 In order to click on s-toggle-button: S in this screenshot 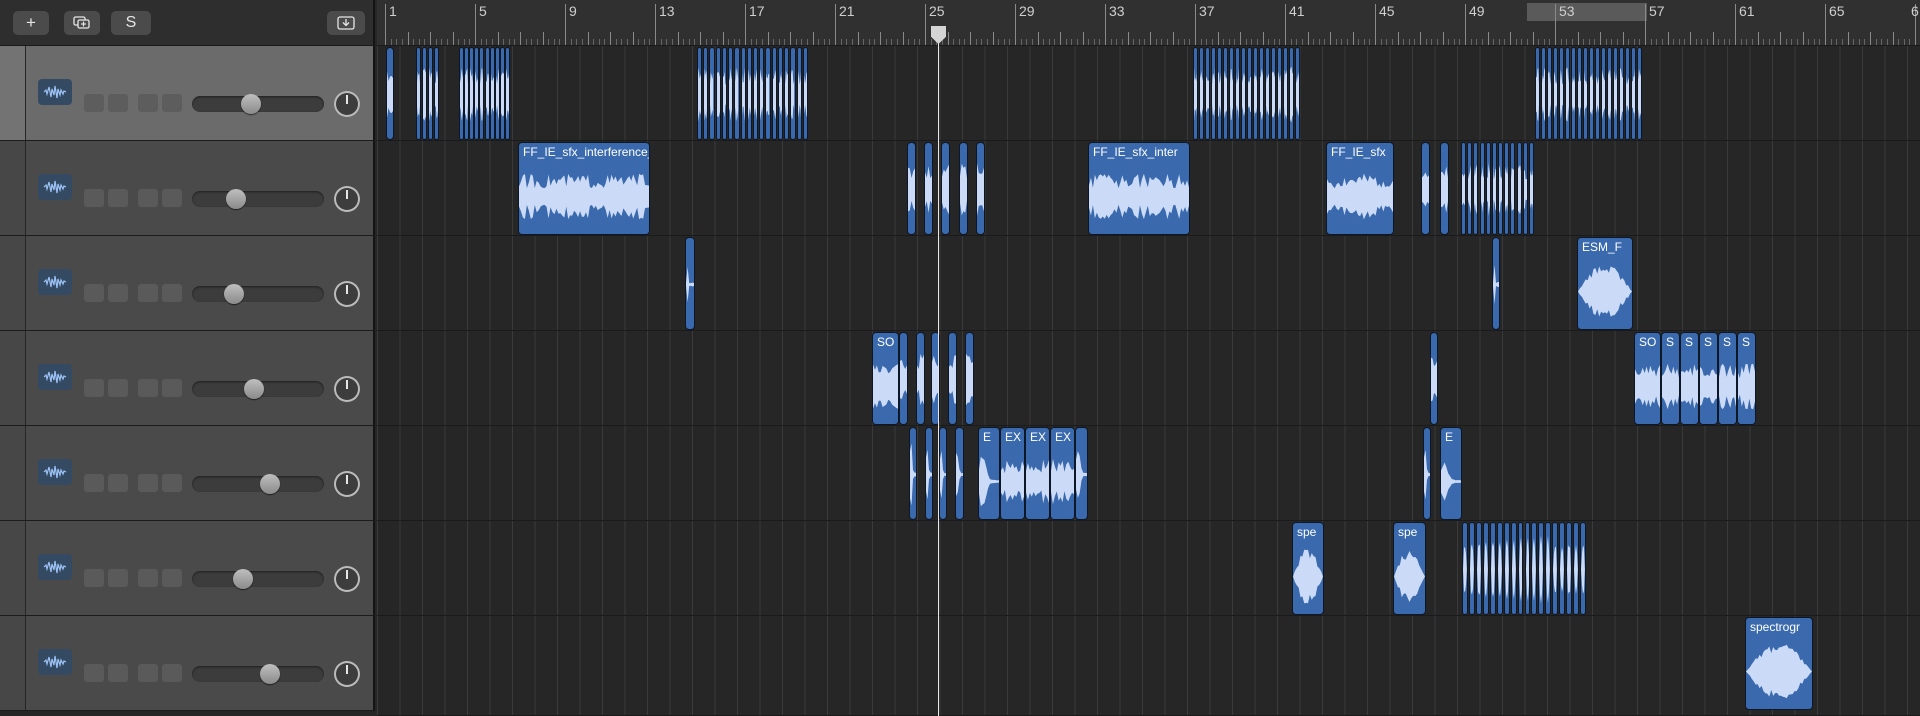, I will do `click(131, 23)`.